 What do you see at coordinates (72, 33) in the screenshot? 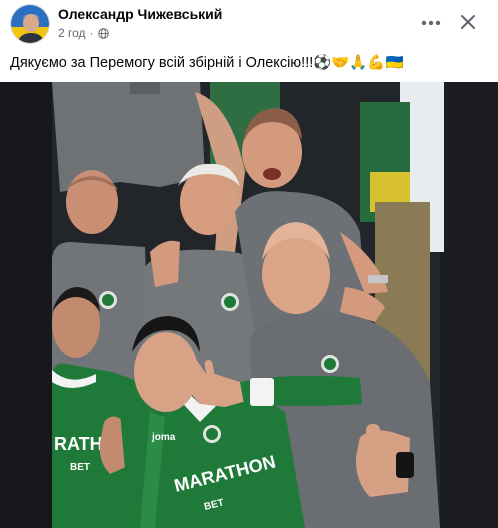
I see `post-time: 2 год` at bounding box center [72, 33].